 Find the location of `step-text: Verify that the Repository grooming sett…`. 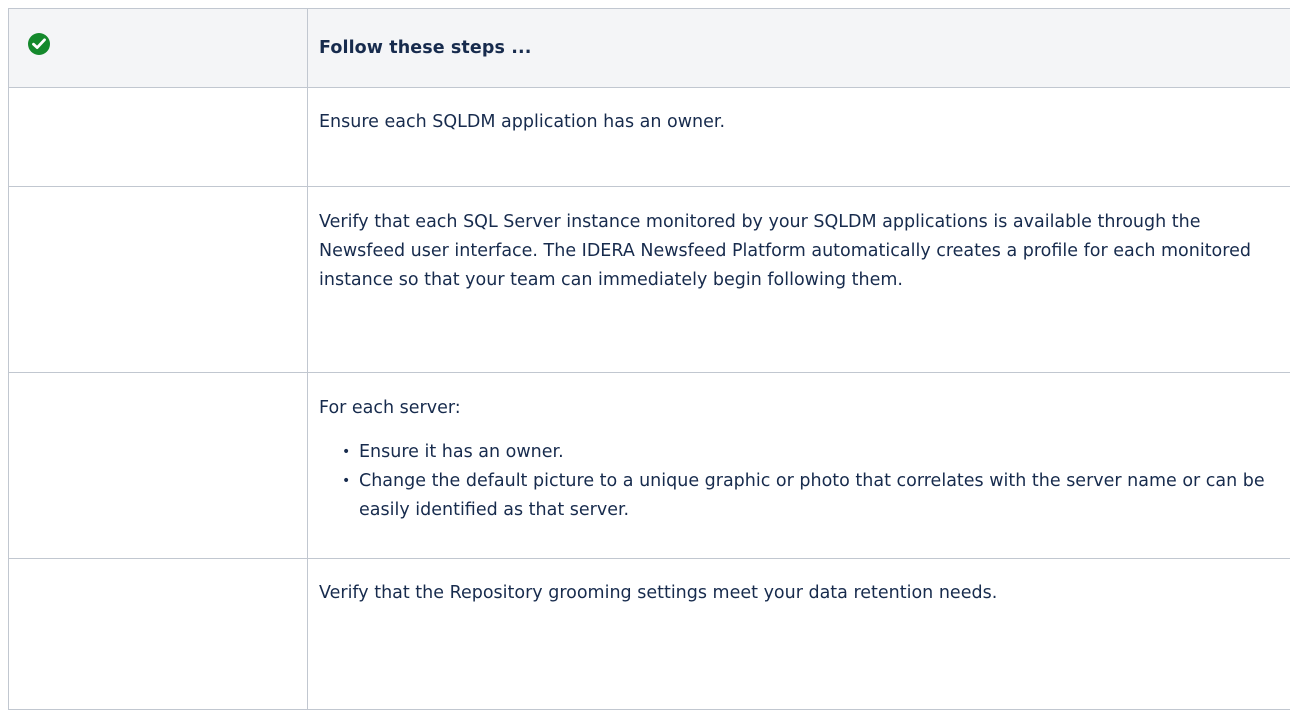

step-text: Verify that the Repository grooming sett… is located at coordinates (798, 593).